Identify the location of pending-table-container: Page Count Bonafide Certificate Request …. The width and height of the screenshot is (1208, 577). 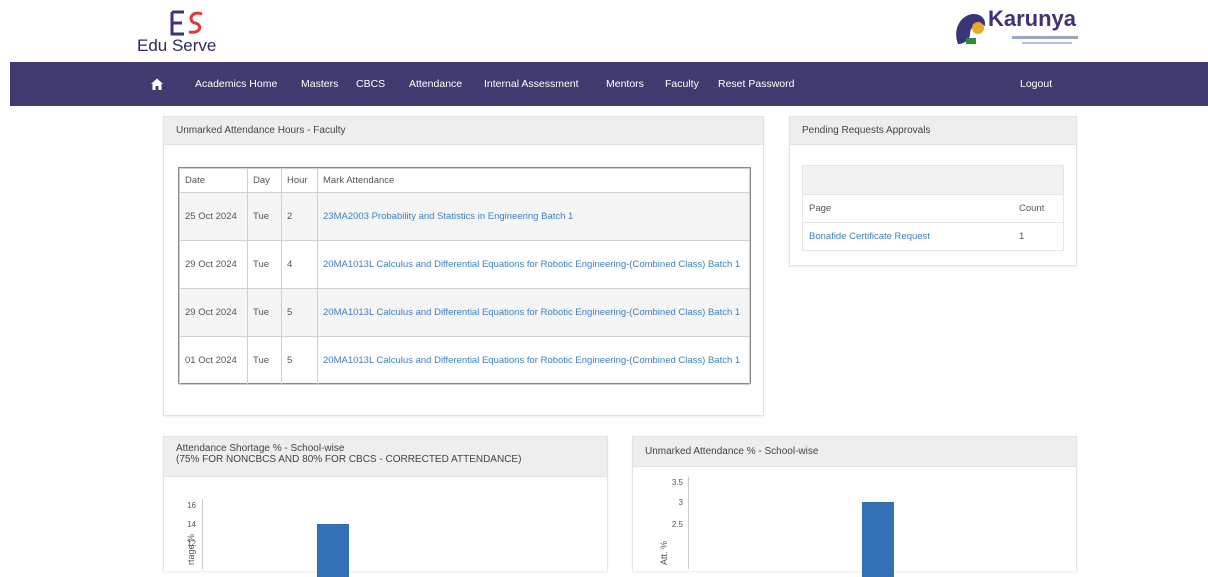
(933, 208).